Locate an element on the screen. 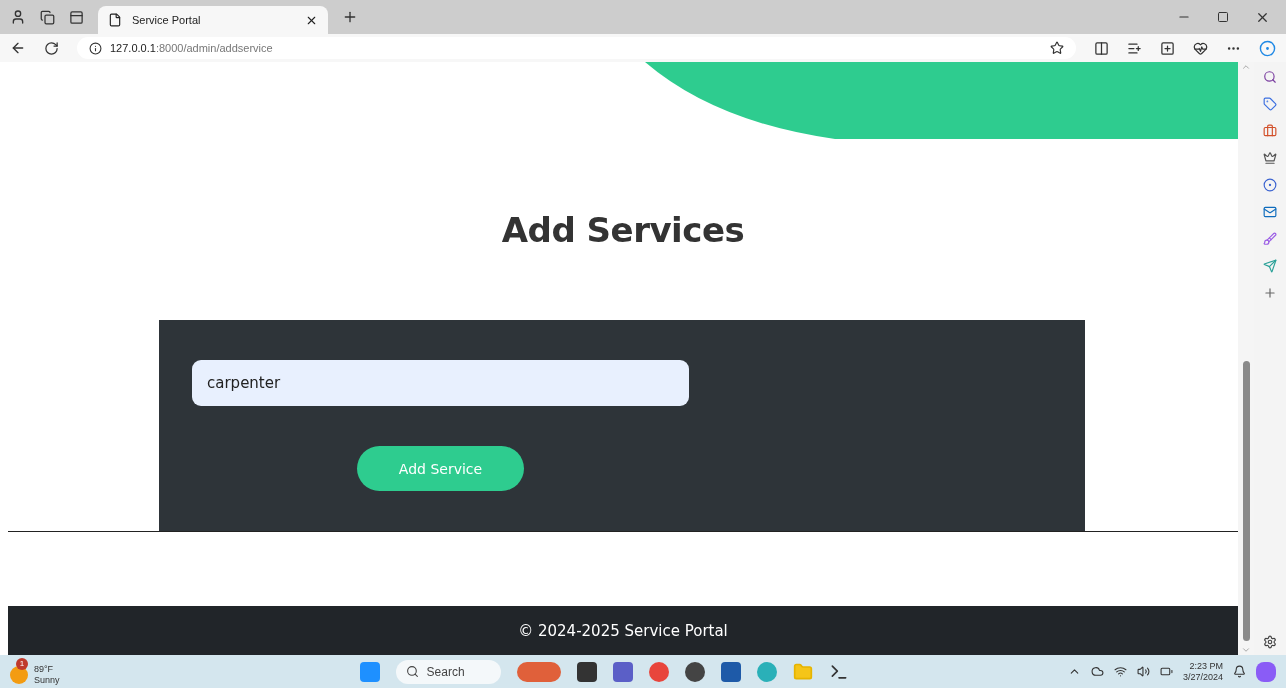 This screenshot has width=1286, height=688. tag-icon is located at coordinates (1270, 104).